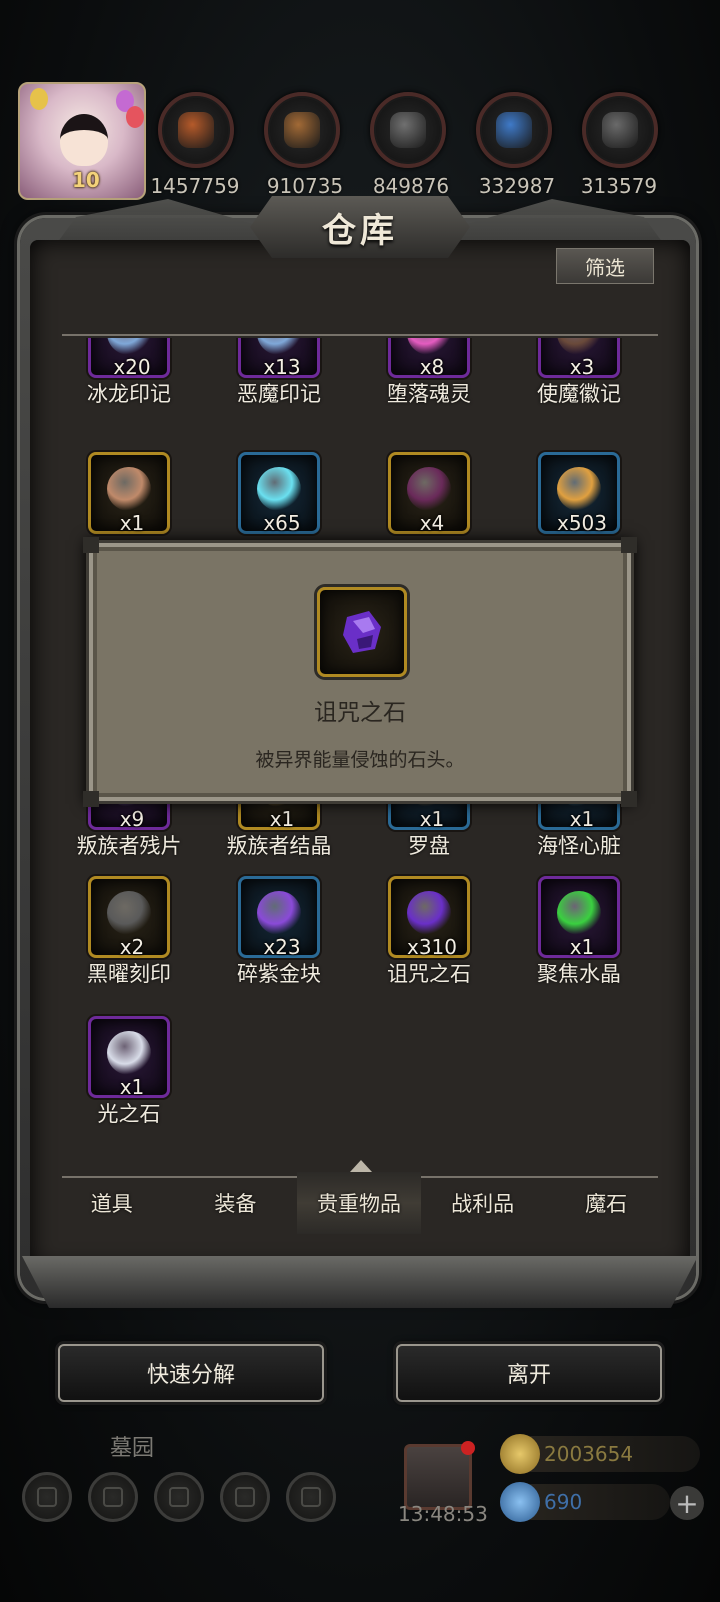 Image resolution: width=720 pixels, height=1602 pixels. What do you see at coordinates (429, 346) in the screenshot?
I see `pink-orb-icon` at bounding box center [429, 346].